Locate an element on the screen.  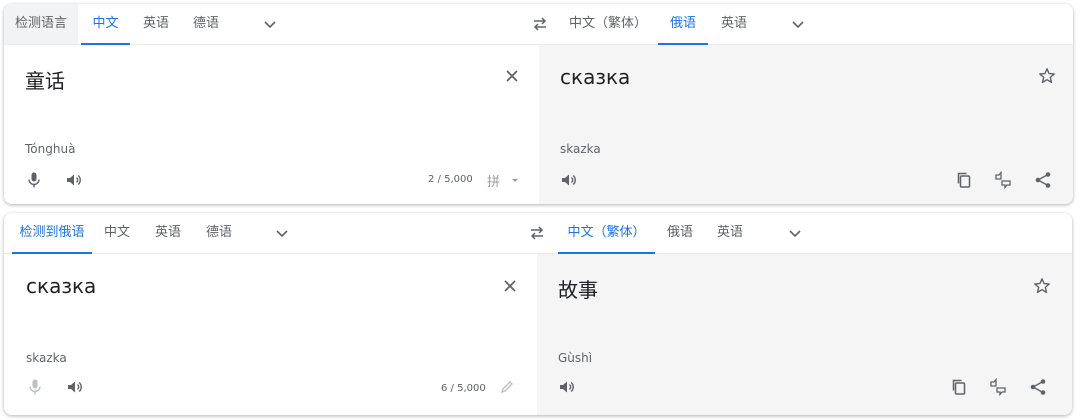
ime-pinyin-label: 拼 is located at coordinates (493, 180).